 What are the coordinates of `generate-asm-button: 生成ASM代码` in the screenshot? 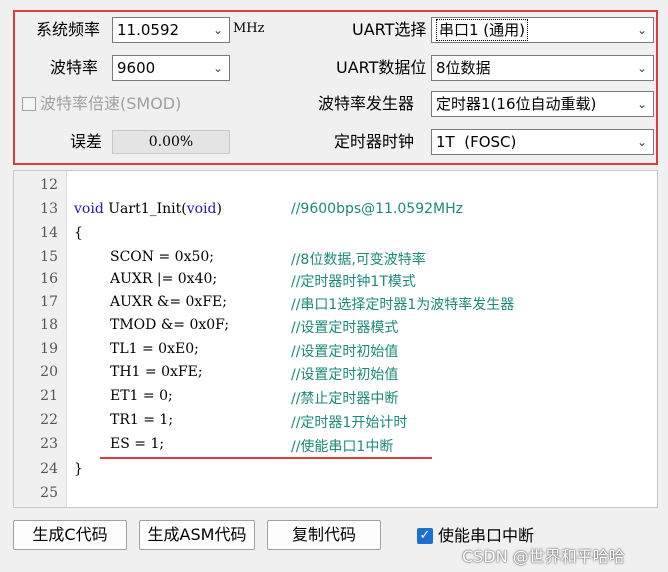 It's located at (197, 535).